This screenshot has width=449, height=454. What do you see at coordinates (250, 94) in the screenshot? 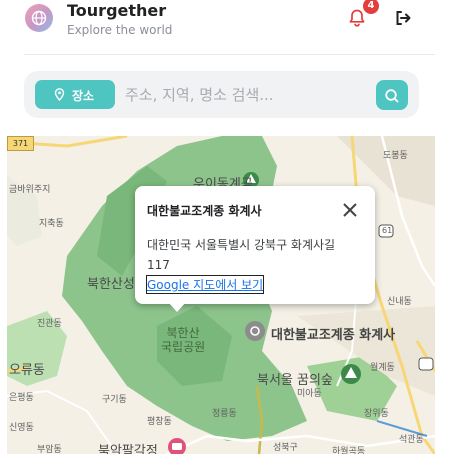
I see `search-input` at bounding box center [250, 94].